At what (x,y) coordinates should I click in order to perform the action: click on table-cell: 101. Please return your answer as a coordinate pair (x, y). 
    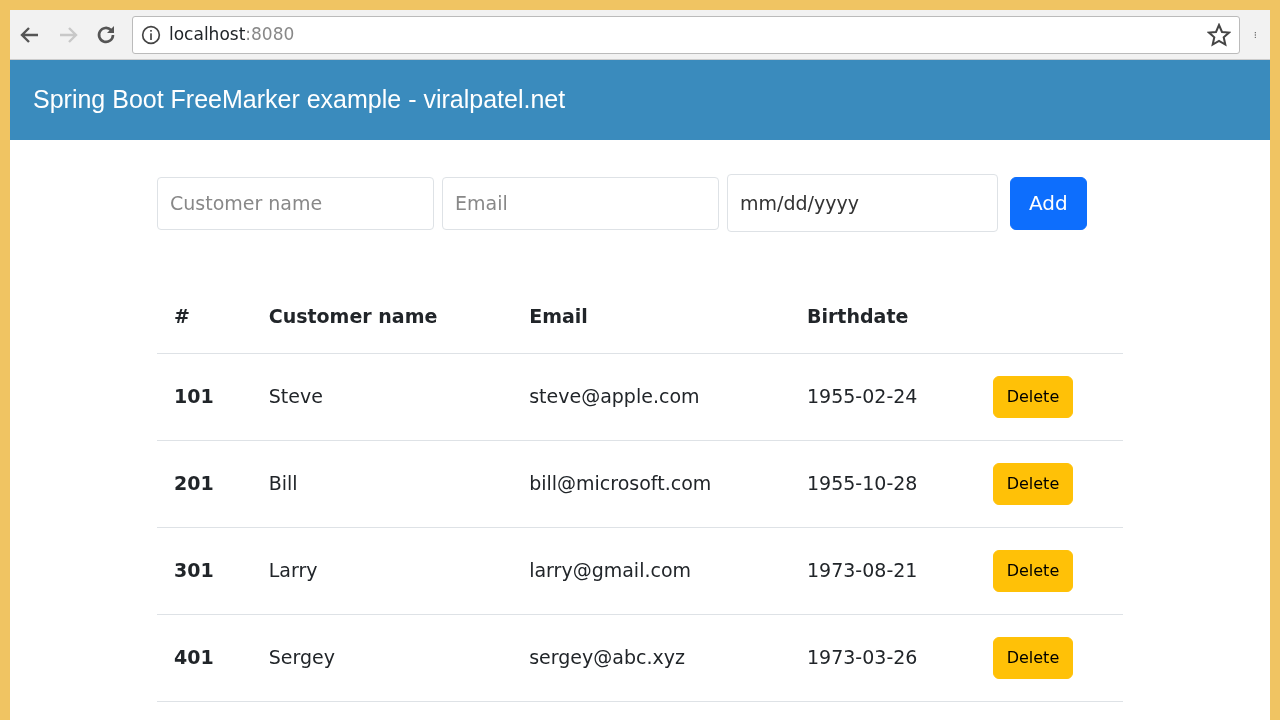
    Looking at the image, I should click on (204, 396).